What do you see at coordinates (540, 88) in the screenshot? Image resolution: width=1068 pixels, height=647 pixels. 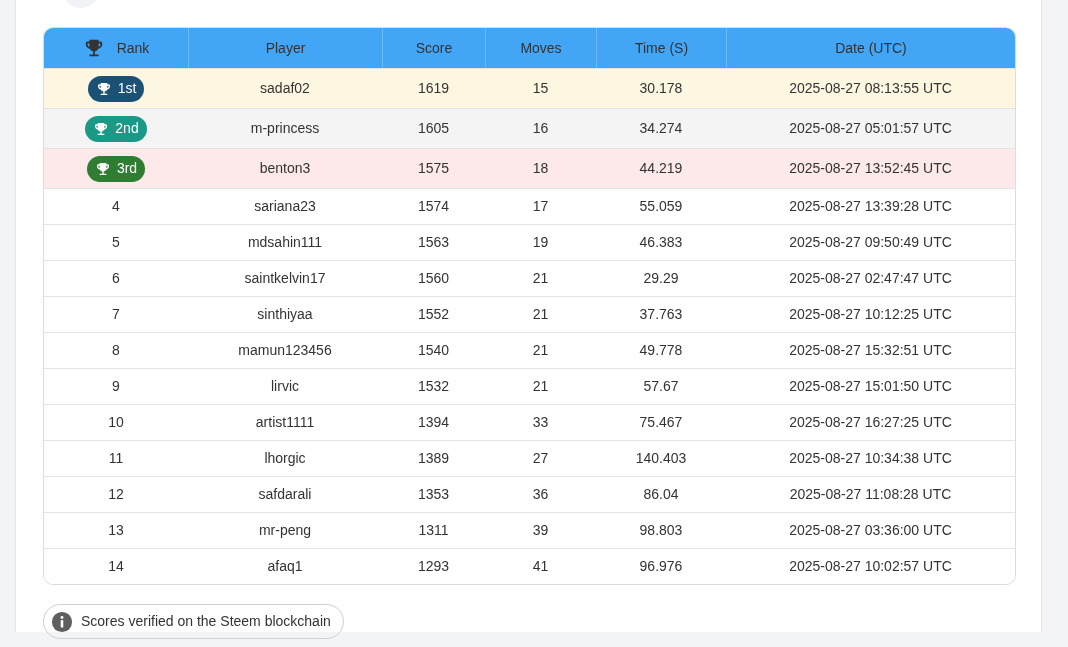 I see `table-cell-text: 15` at bounding box center [540, 88].